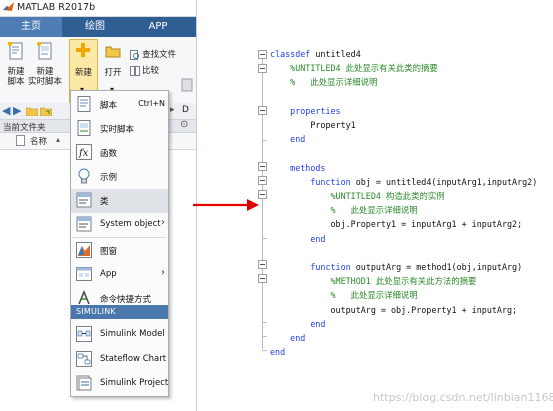 This screenshot has width=553, height=411. What do you see at coordinates (354, 68) in the screenshot?
I see `code-line: %UNTITLED4 此处显示有关此类的摘要` at bounding box center [354, 68].